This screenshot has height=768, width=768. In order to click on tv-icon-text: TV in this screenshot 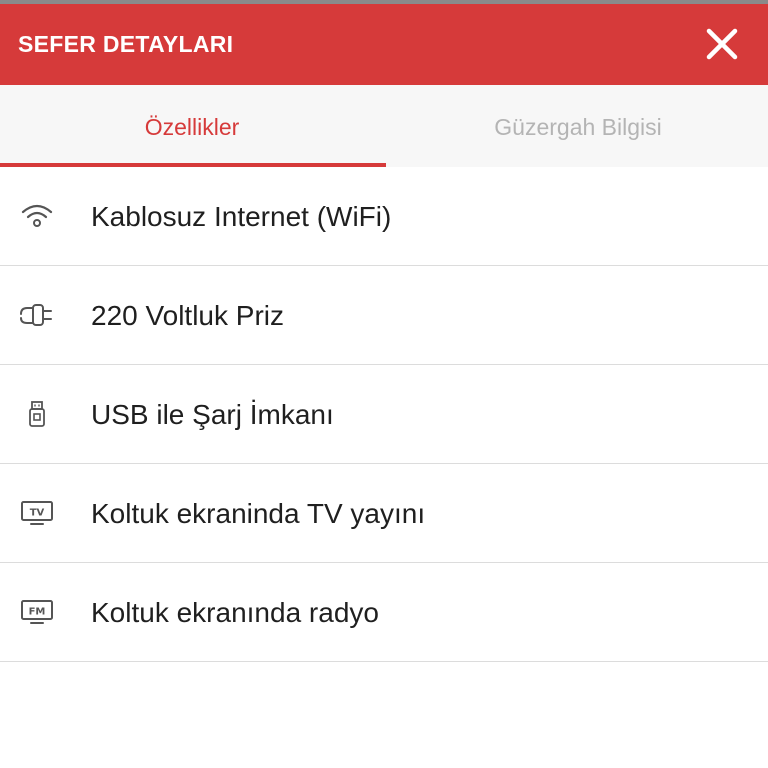, I will do `click(37, 513)`.